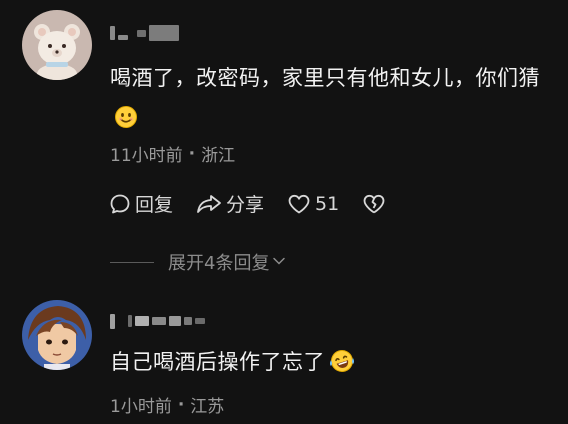 The image size is (568, 424). I want to click on expand-replies-label: 展开4条回复, so click(219, 263).